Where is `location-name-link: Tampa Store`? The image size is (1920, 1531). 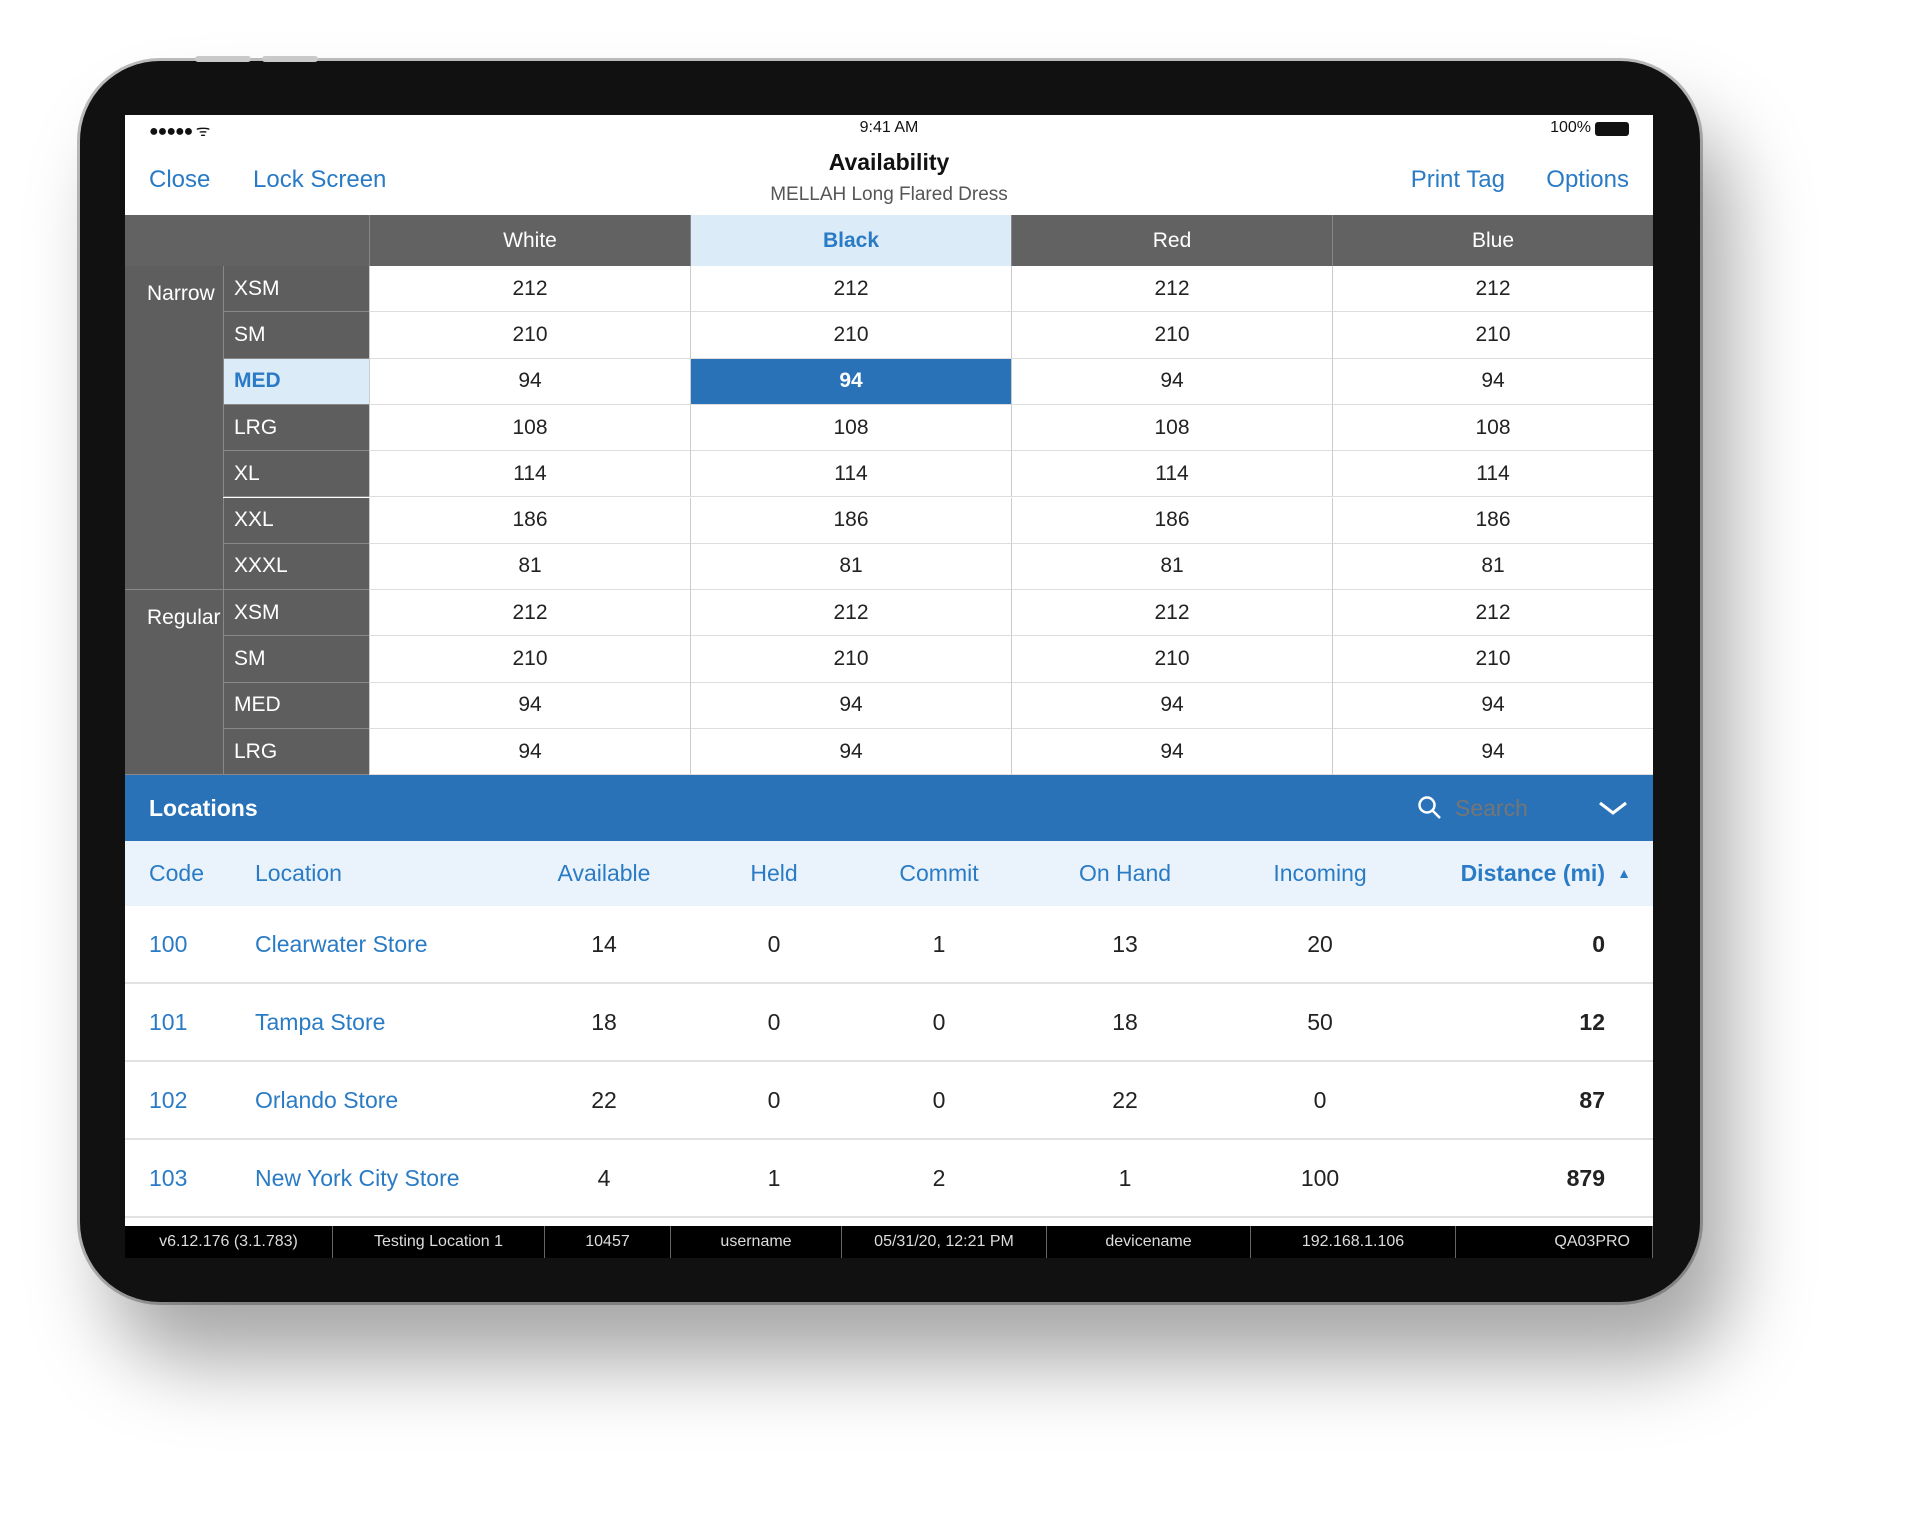 location-name-link: Tampa Store is located at coordinates (320, 1023).